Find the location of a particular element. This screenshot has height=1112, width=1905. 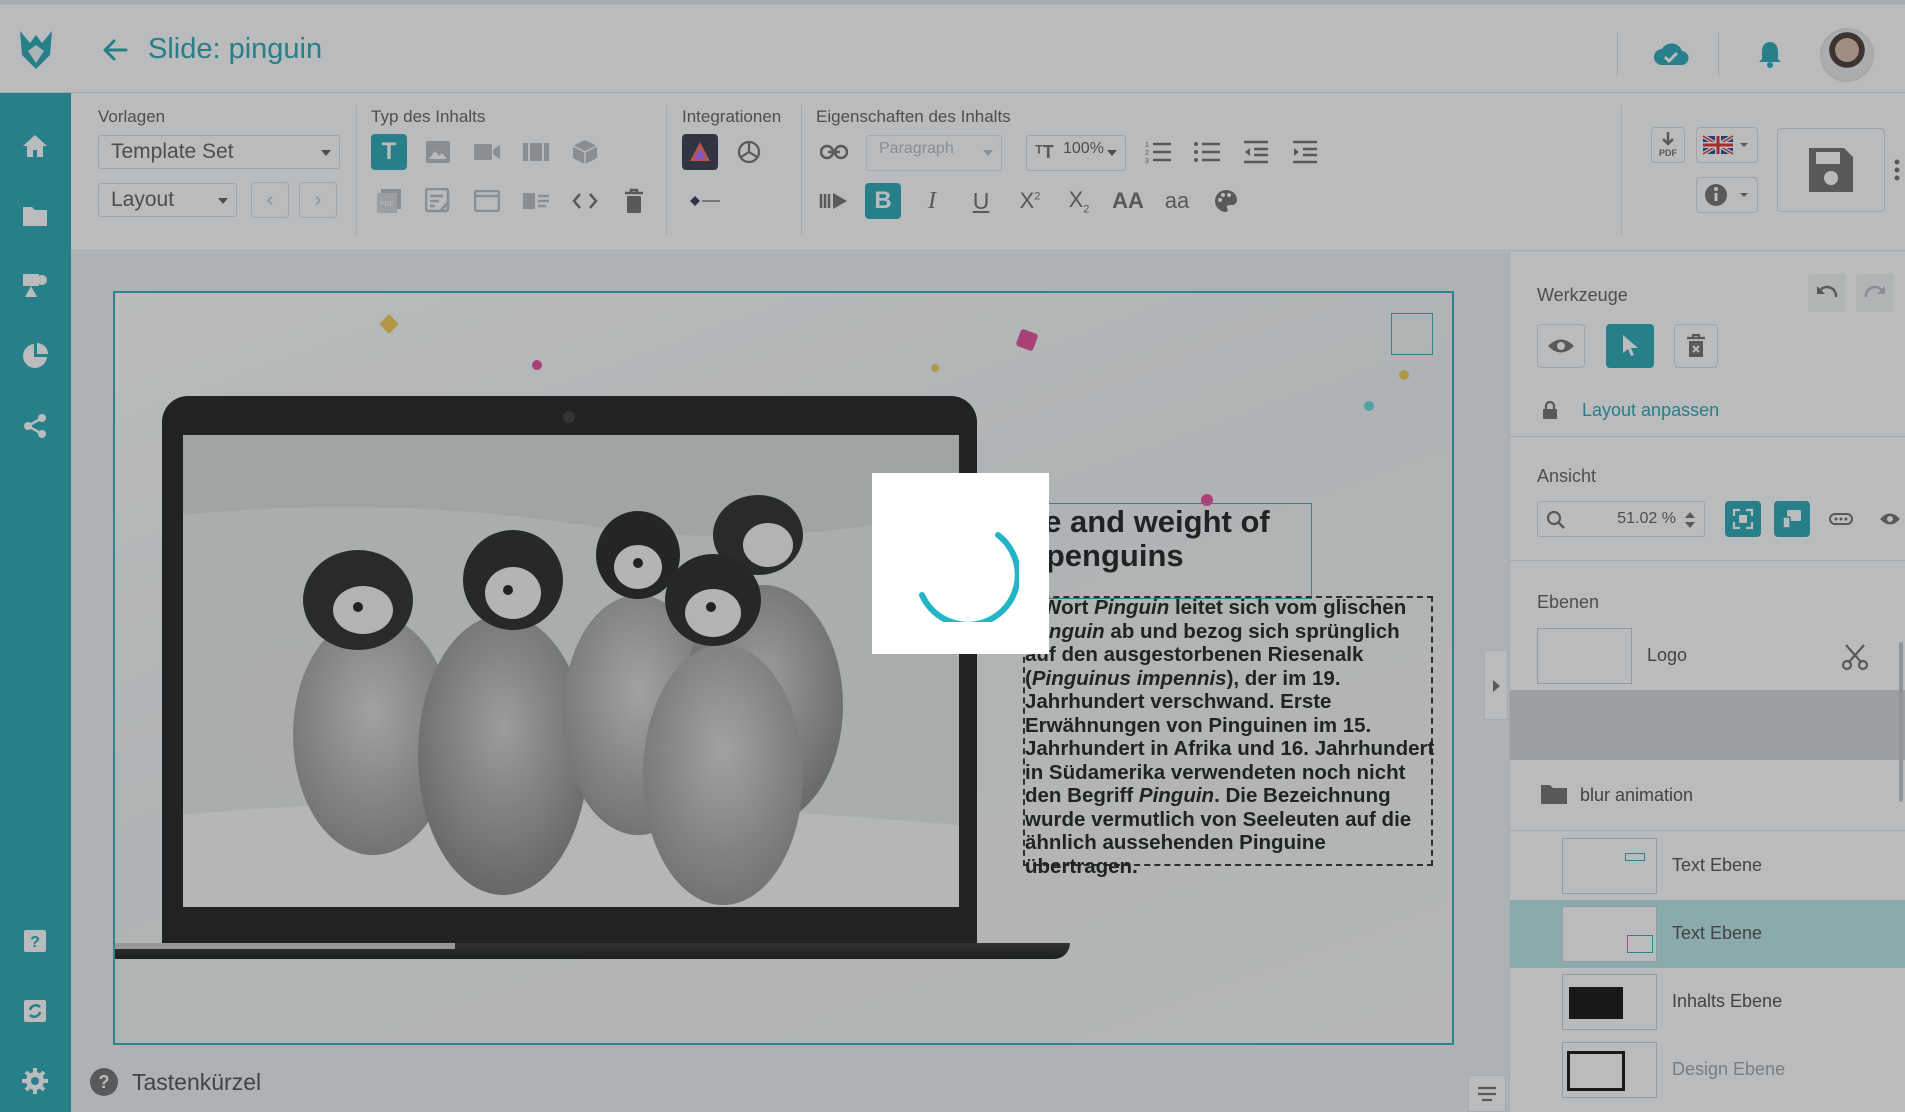

loading-dialog is located at coordinates (960, 563).